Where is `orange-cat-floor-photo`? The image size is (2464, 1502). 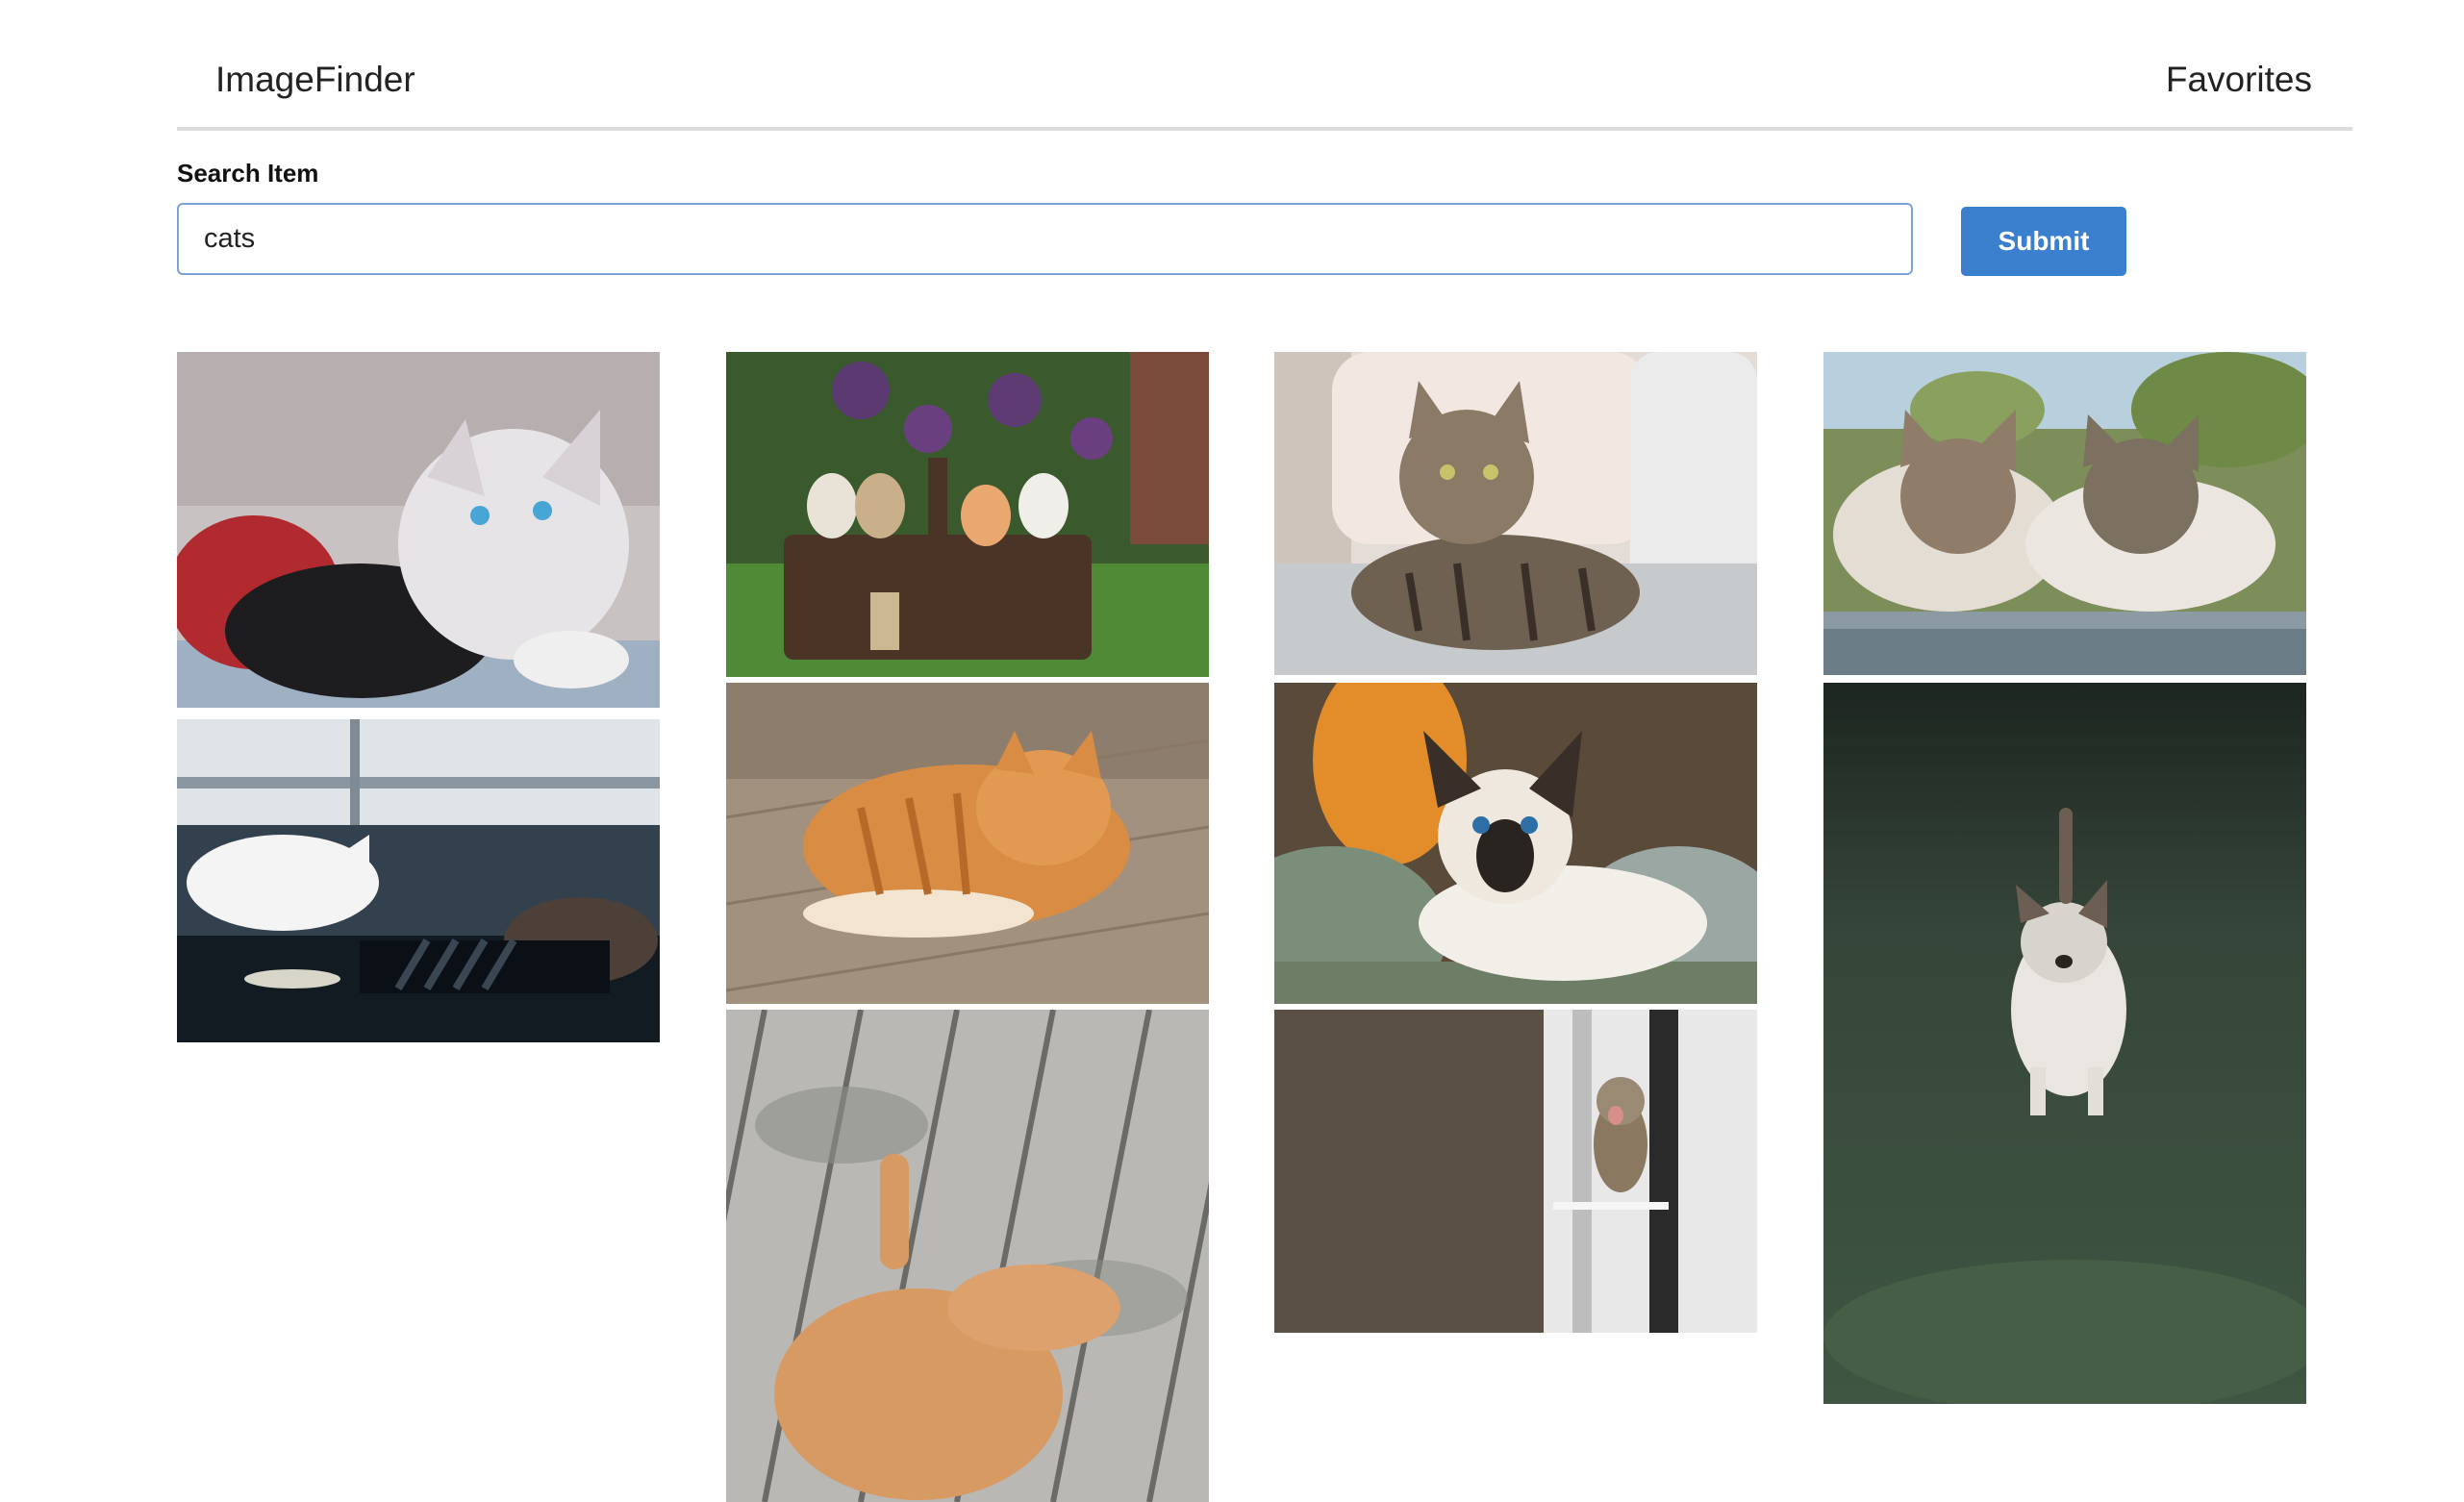
orange-cat-floor-photo is located at coordinates (967, 844).